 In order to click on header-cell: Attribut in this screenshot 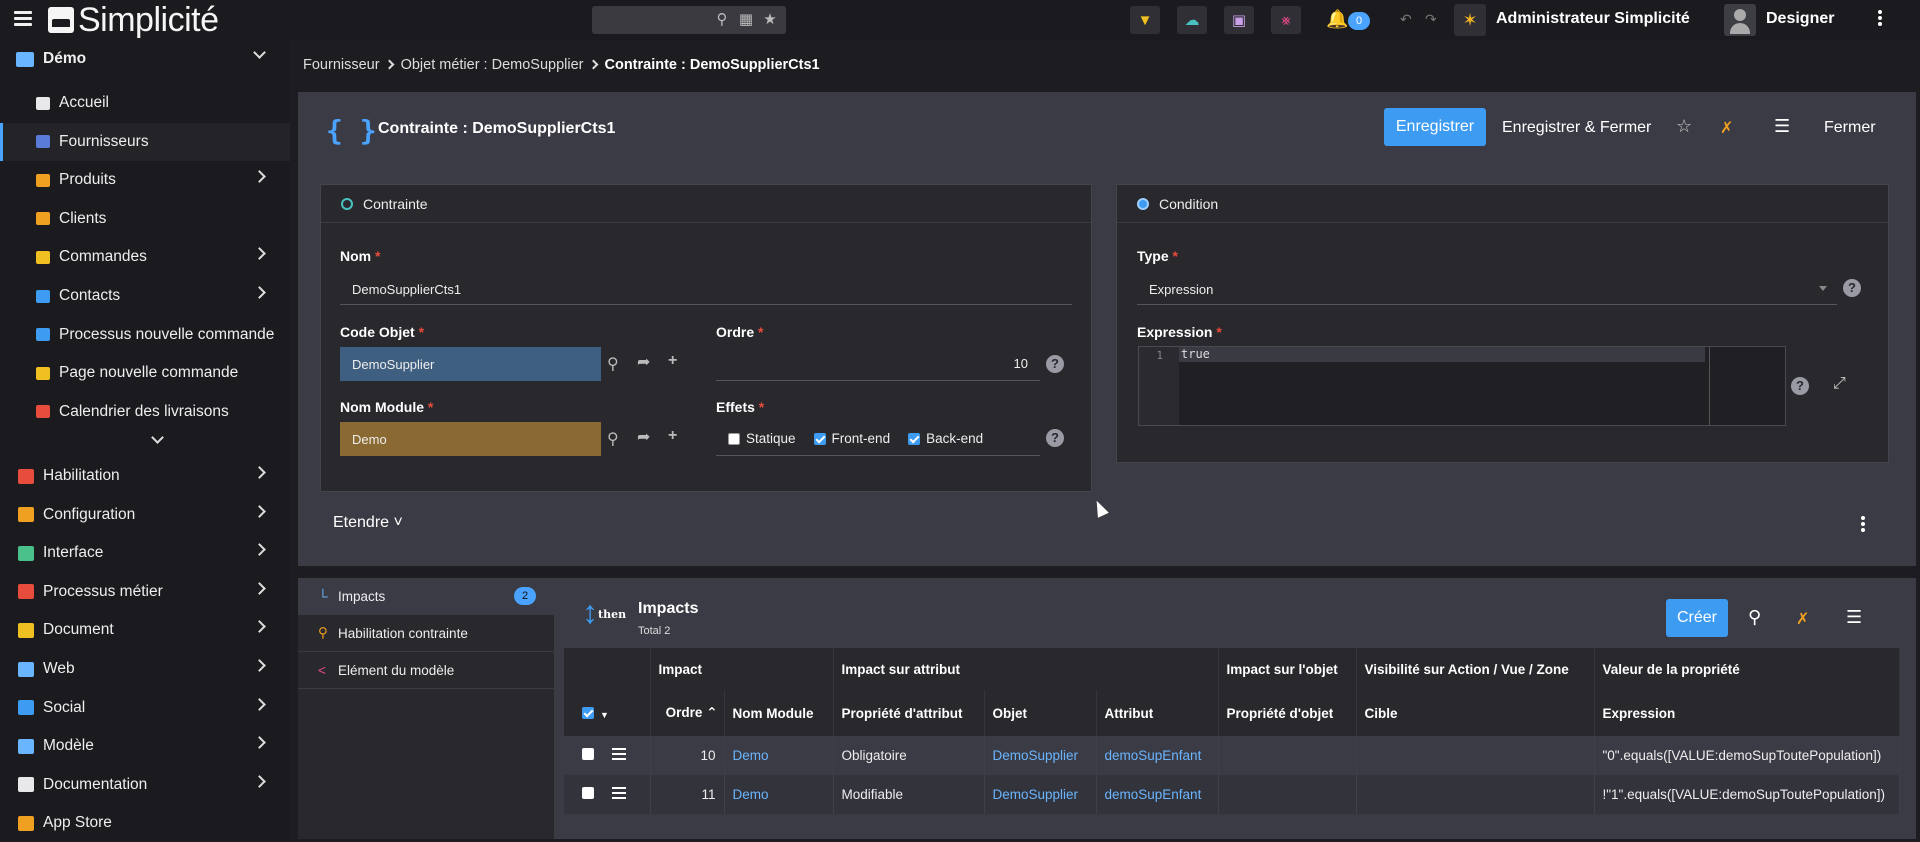, I will do `click(1157, 713)`.